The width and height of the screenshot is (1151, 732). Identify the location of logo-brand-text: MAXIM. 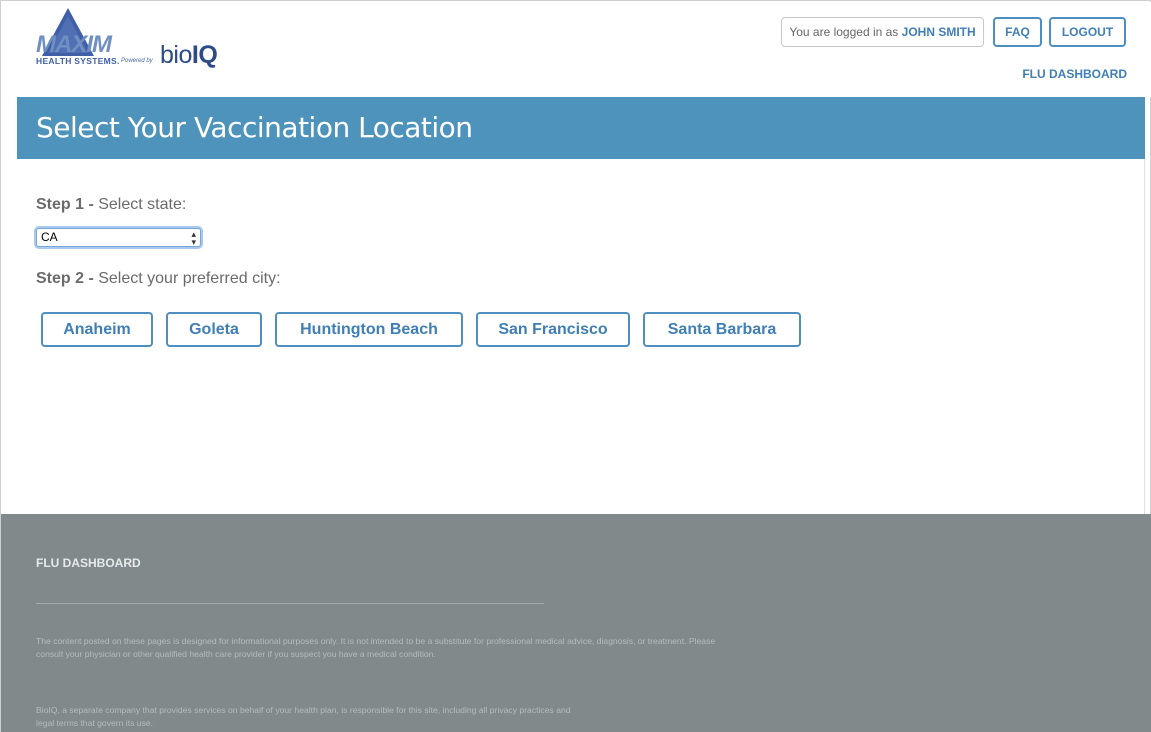
(74, 44).